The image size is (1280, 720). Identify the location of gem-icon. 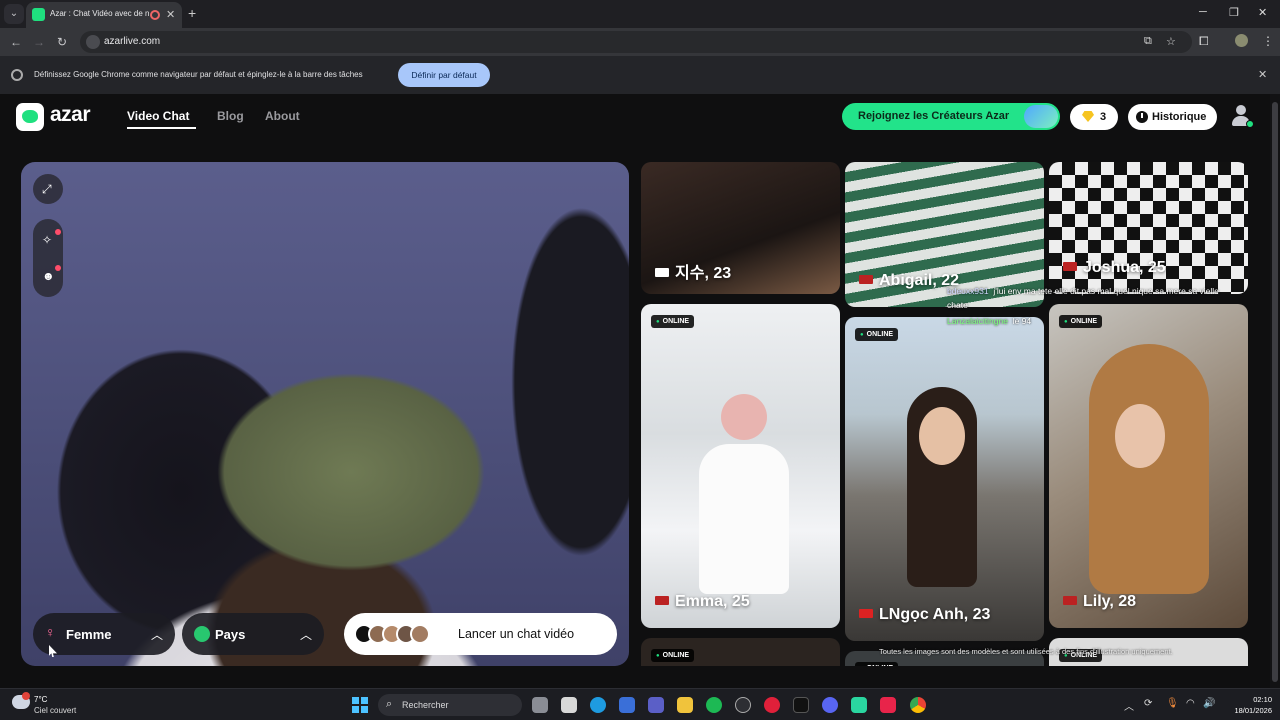
(1088, 116).